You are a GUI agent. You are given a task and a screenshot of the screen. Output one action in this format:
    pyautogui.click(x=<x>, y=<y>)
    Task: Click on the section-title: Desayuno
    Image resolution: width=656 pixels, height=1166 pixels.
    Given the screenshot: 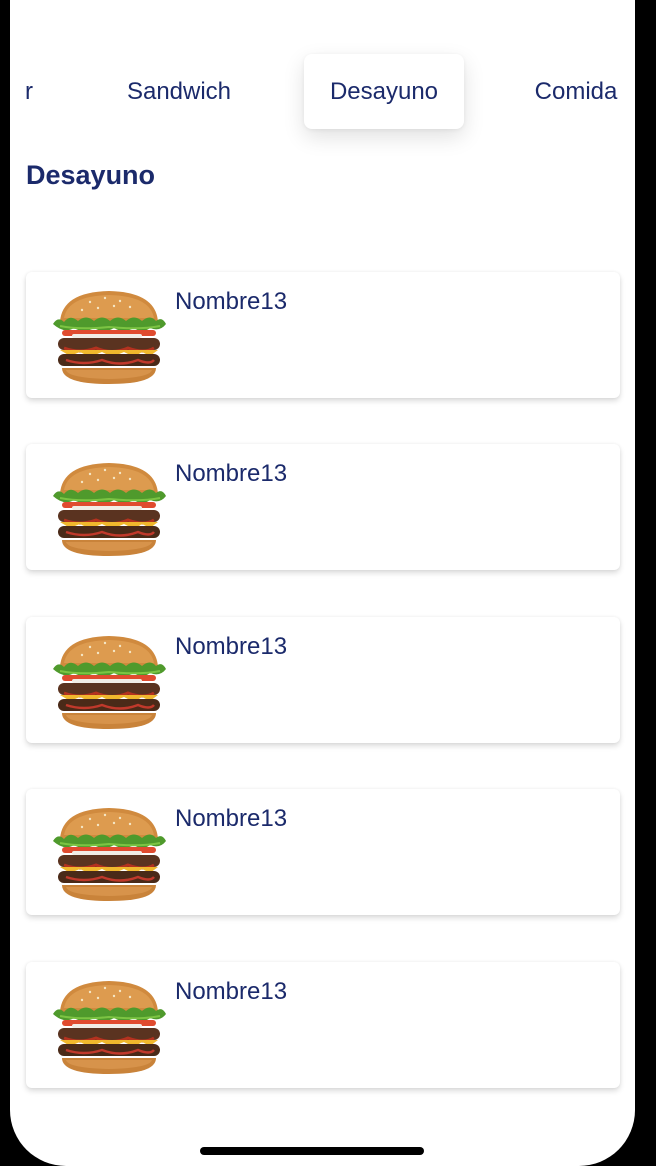 What is the action you would take?
    pyautogui.click(x=91, y=175)
    